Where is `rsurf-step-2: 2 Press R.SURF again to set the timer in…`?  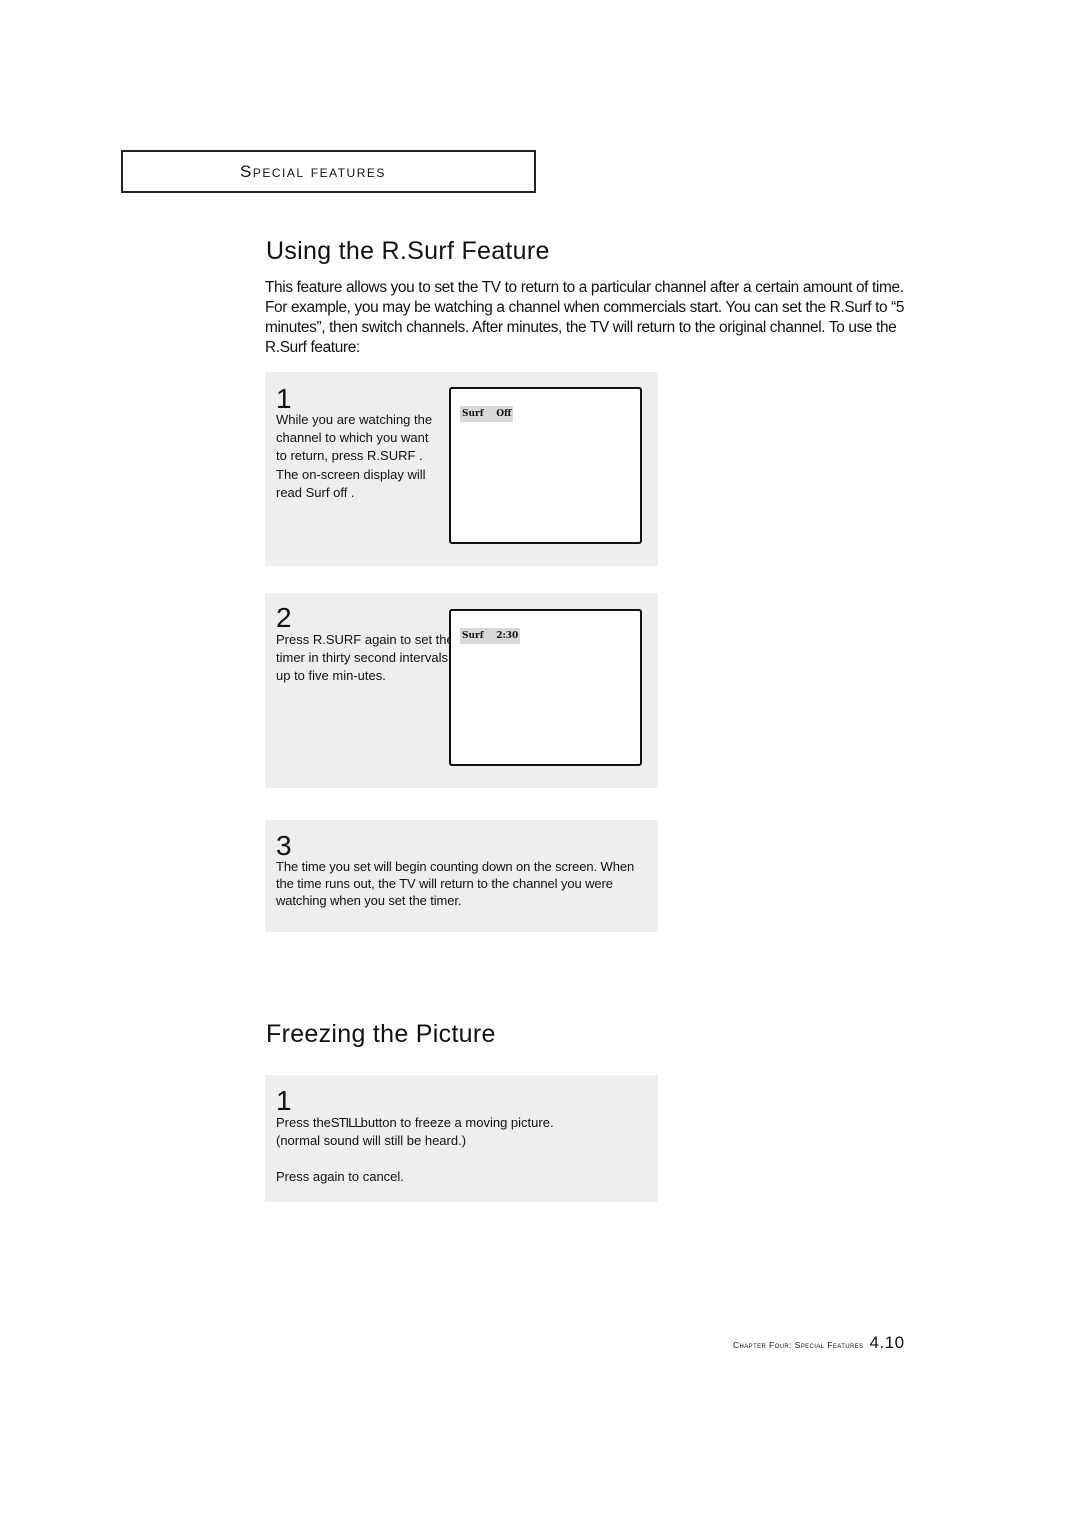 rsurf-step-2: 2 Press R.SURF again to set the timer in… is located at coordinates (461, 690).